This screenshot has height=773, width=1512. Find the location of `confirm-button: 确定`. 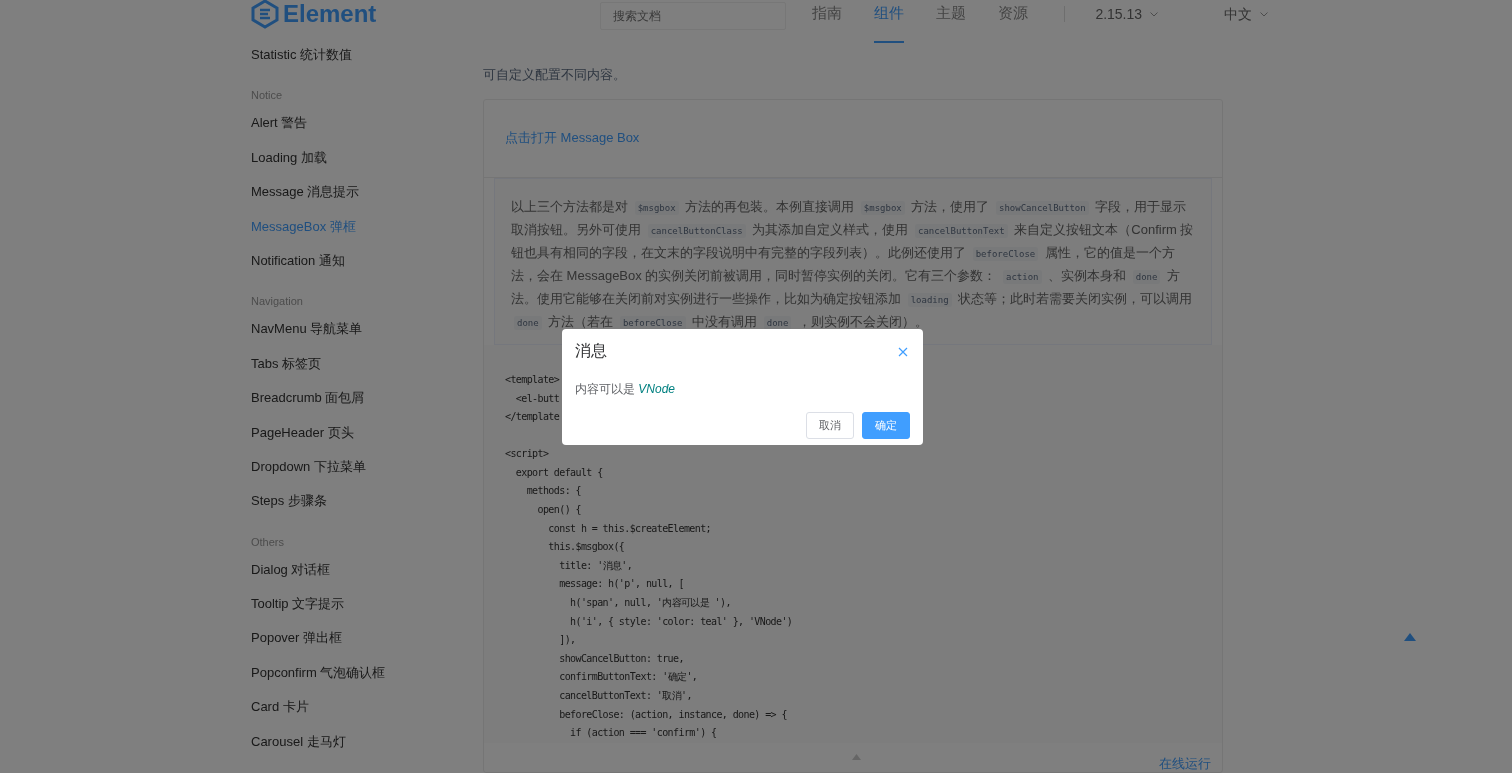

confirm-button: 确定 is located at coordinates (886, 425).